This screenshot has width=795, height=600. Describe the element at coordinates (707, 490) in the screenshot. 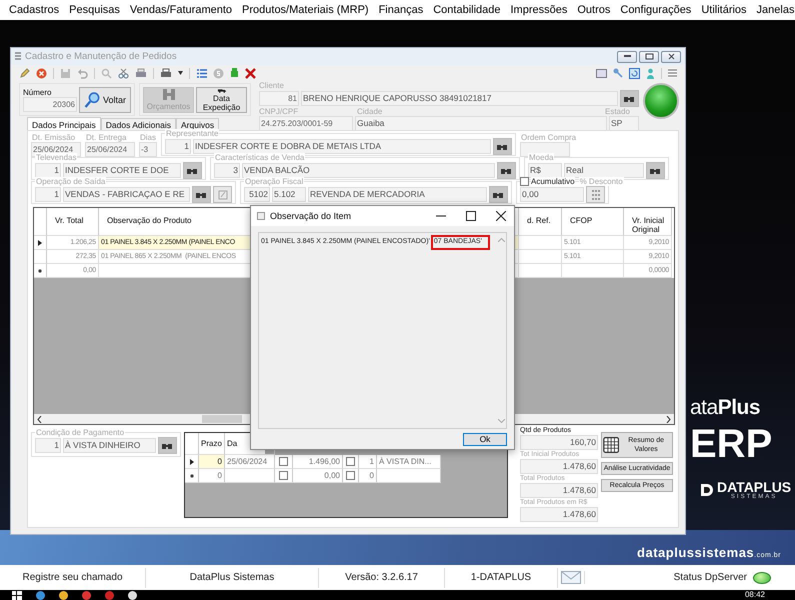

I see `logo-icon` at that location.